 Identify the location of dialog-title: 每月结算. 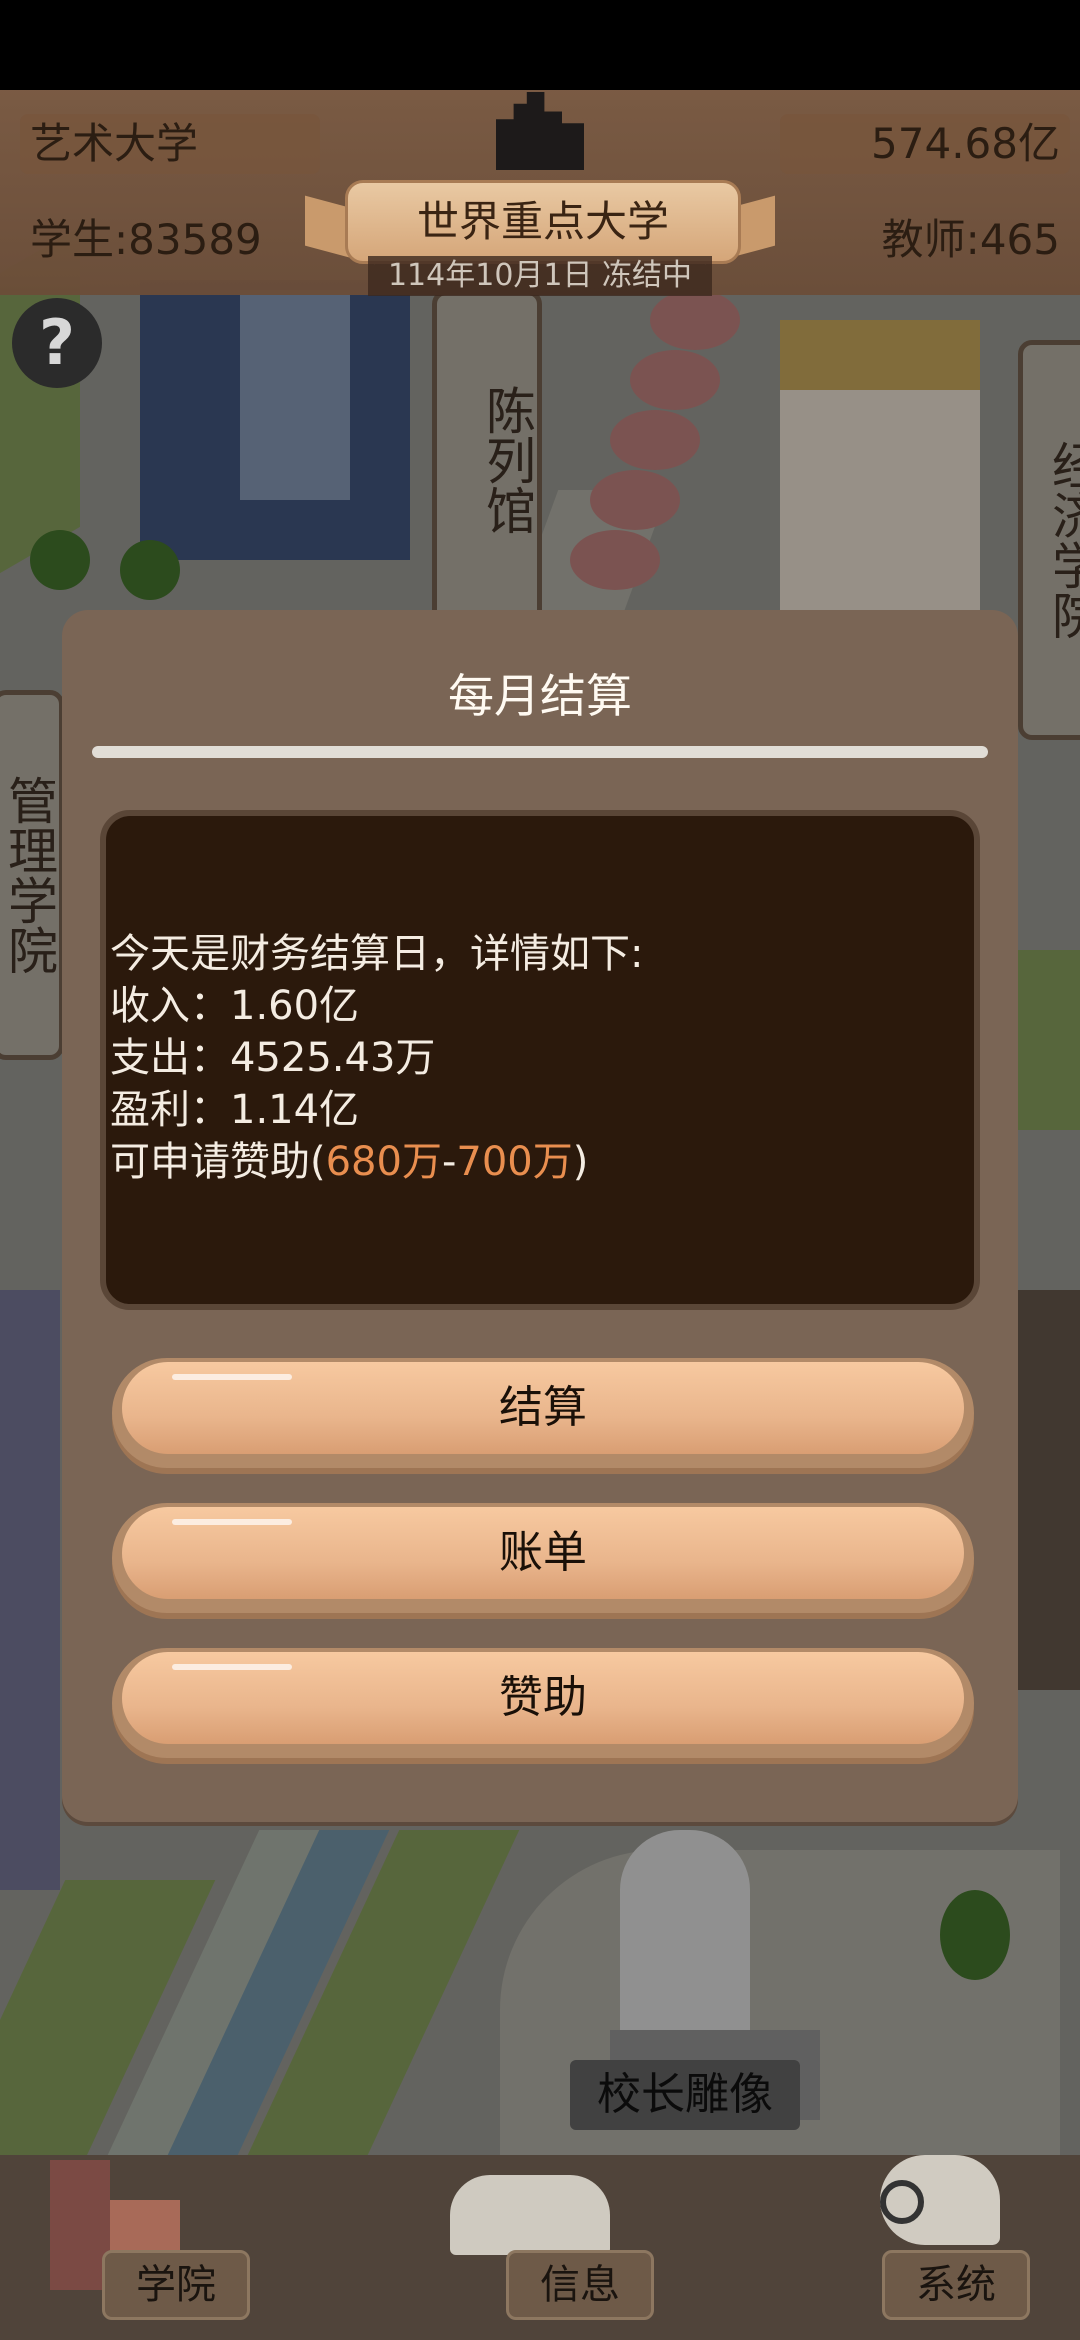
(540, 696).